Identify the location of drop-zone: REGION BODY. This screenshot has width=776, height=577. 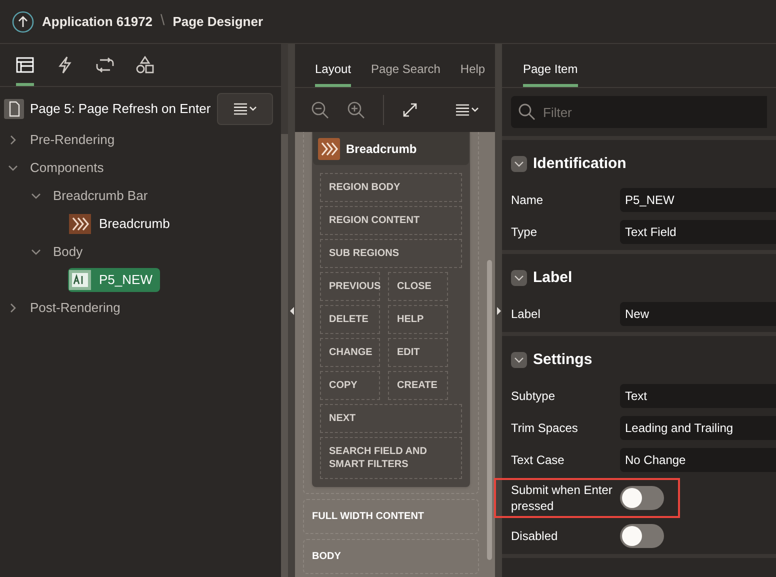
(391, 187).